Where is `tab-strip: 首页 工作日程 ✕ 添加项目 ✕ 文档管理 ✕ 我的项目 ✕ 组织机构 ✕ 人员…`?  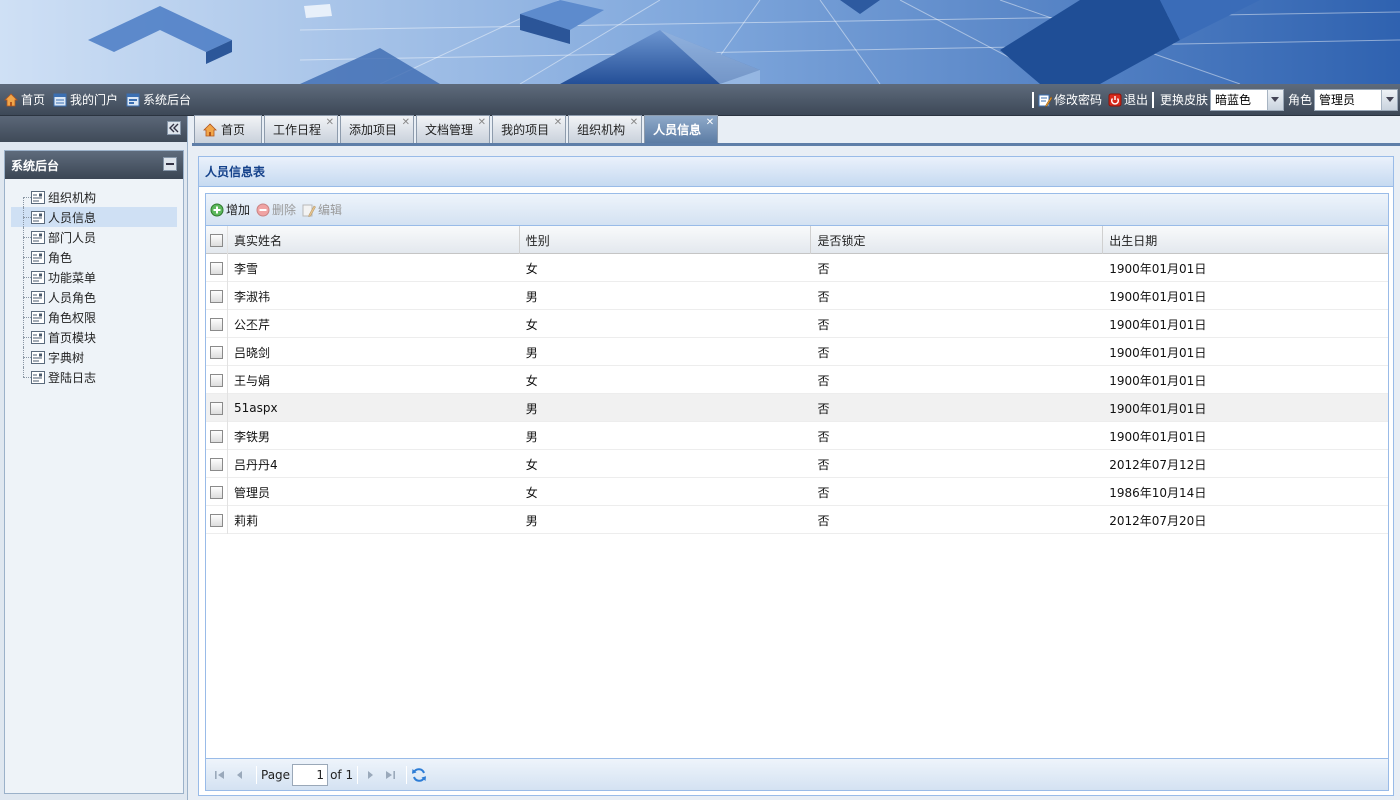
tab-strip: 首页 工作日程 ✕ 添加项目 ✕ 文档管理 ✕ 我的项目 ✕ 组织机构 ✕ 人员… is located at coordinates (796, 130).